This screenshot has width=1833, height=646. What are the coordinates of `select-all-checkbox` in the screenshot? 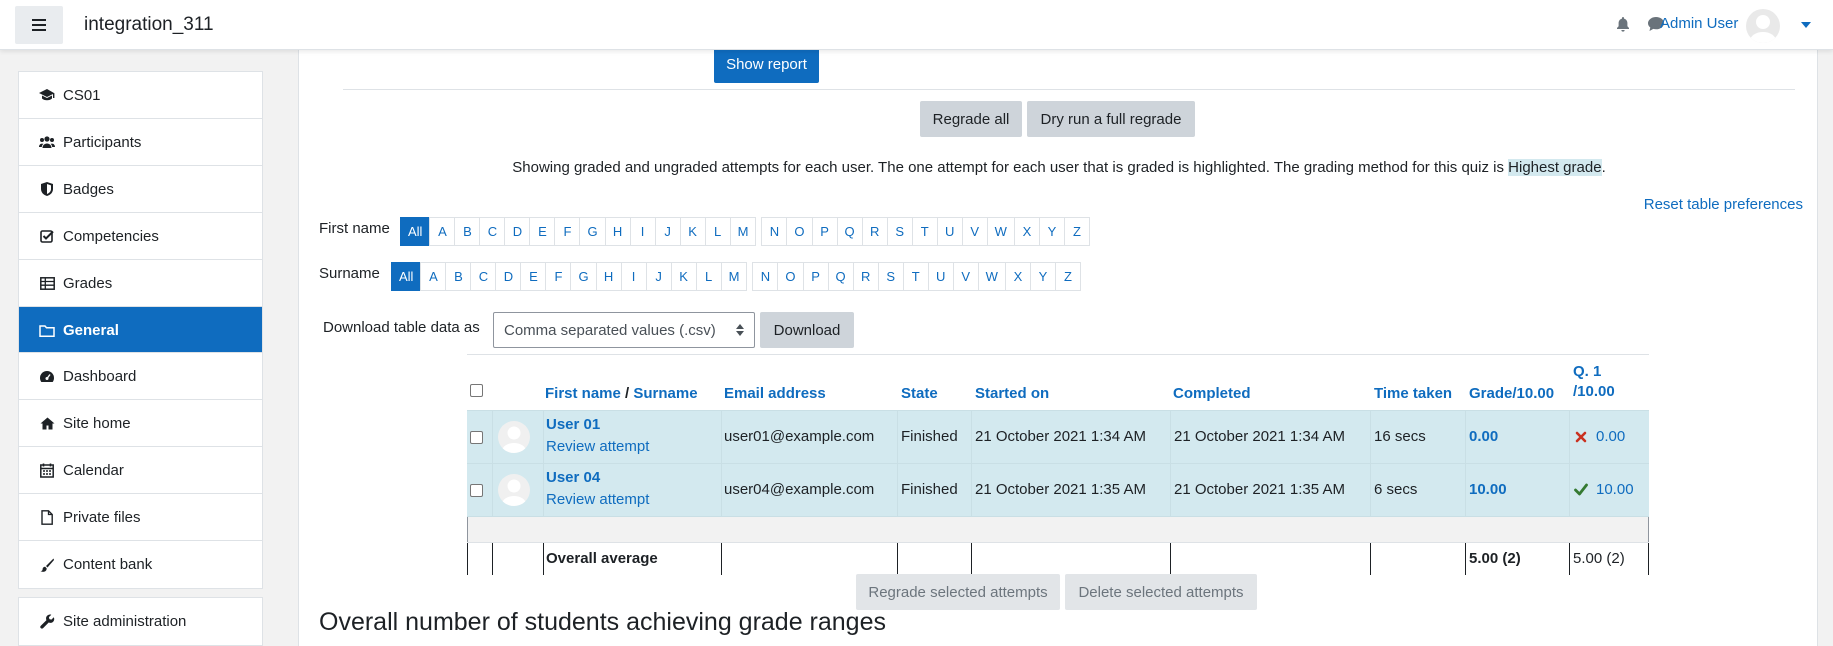 It's located at (476, 390).